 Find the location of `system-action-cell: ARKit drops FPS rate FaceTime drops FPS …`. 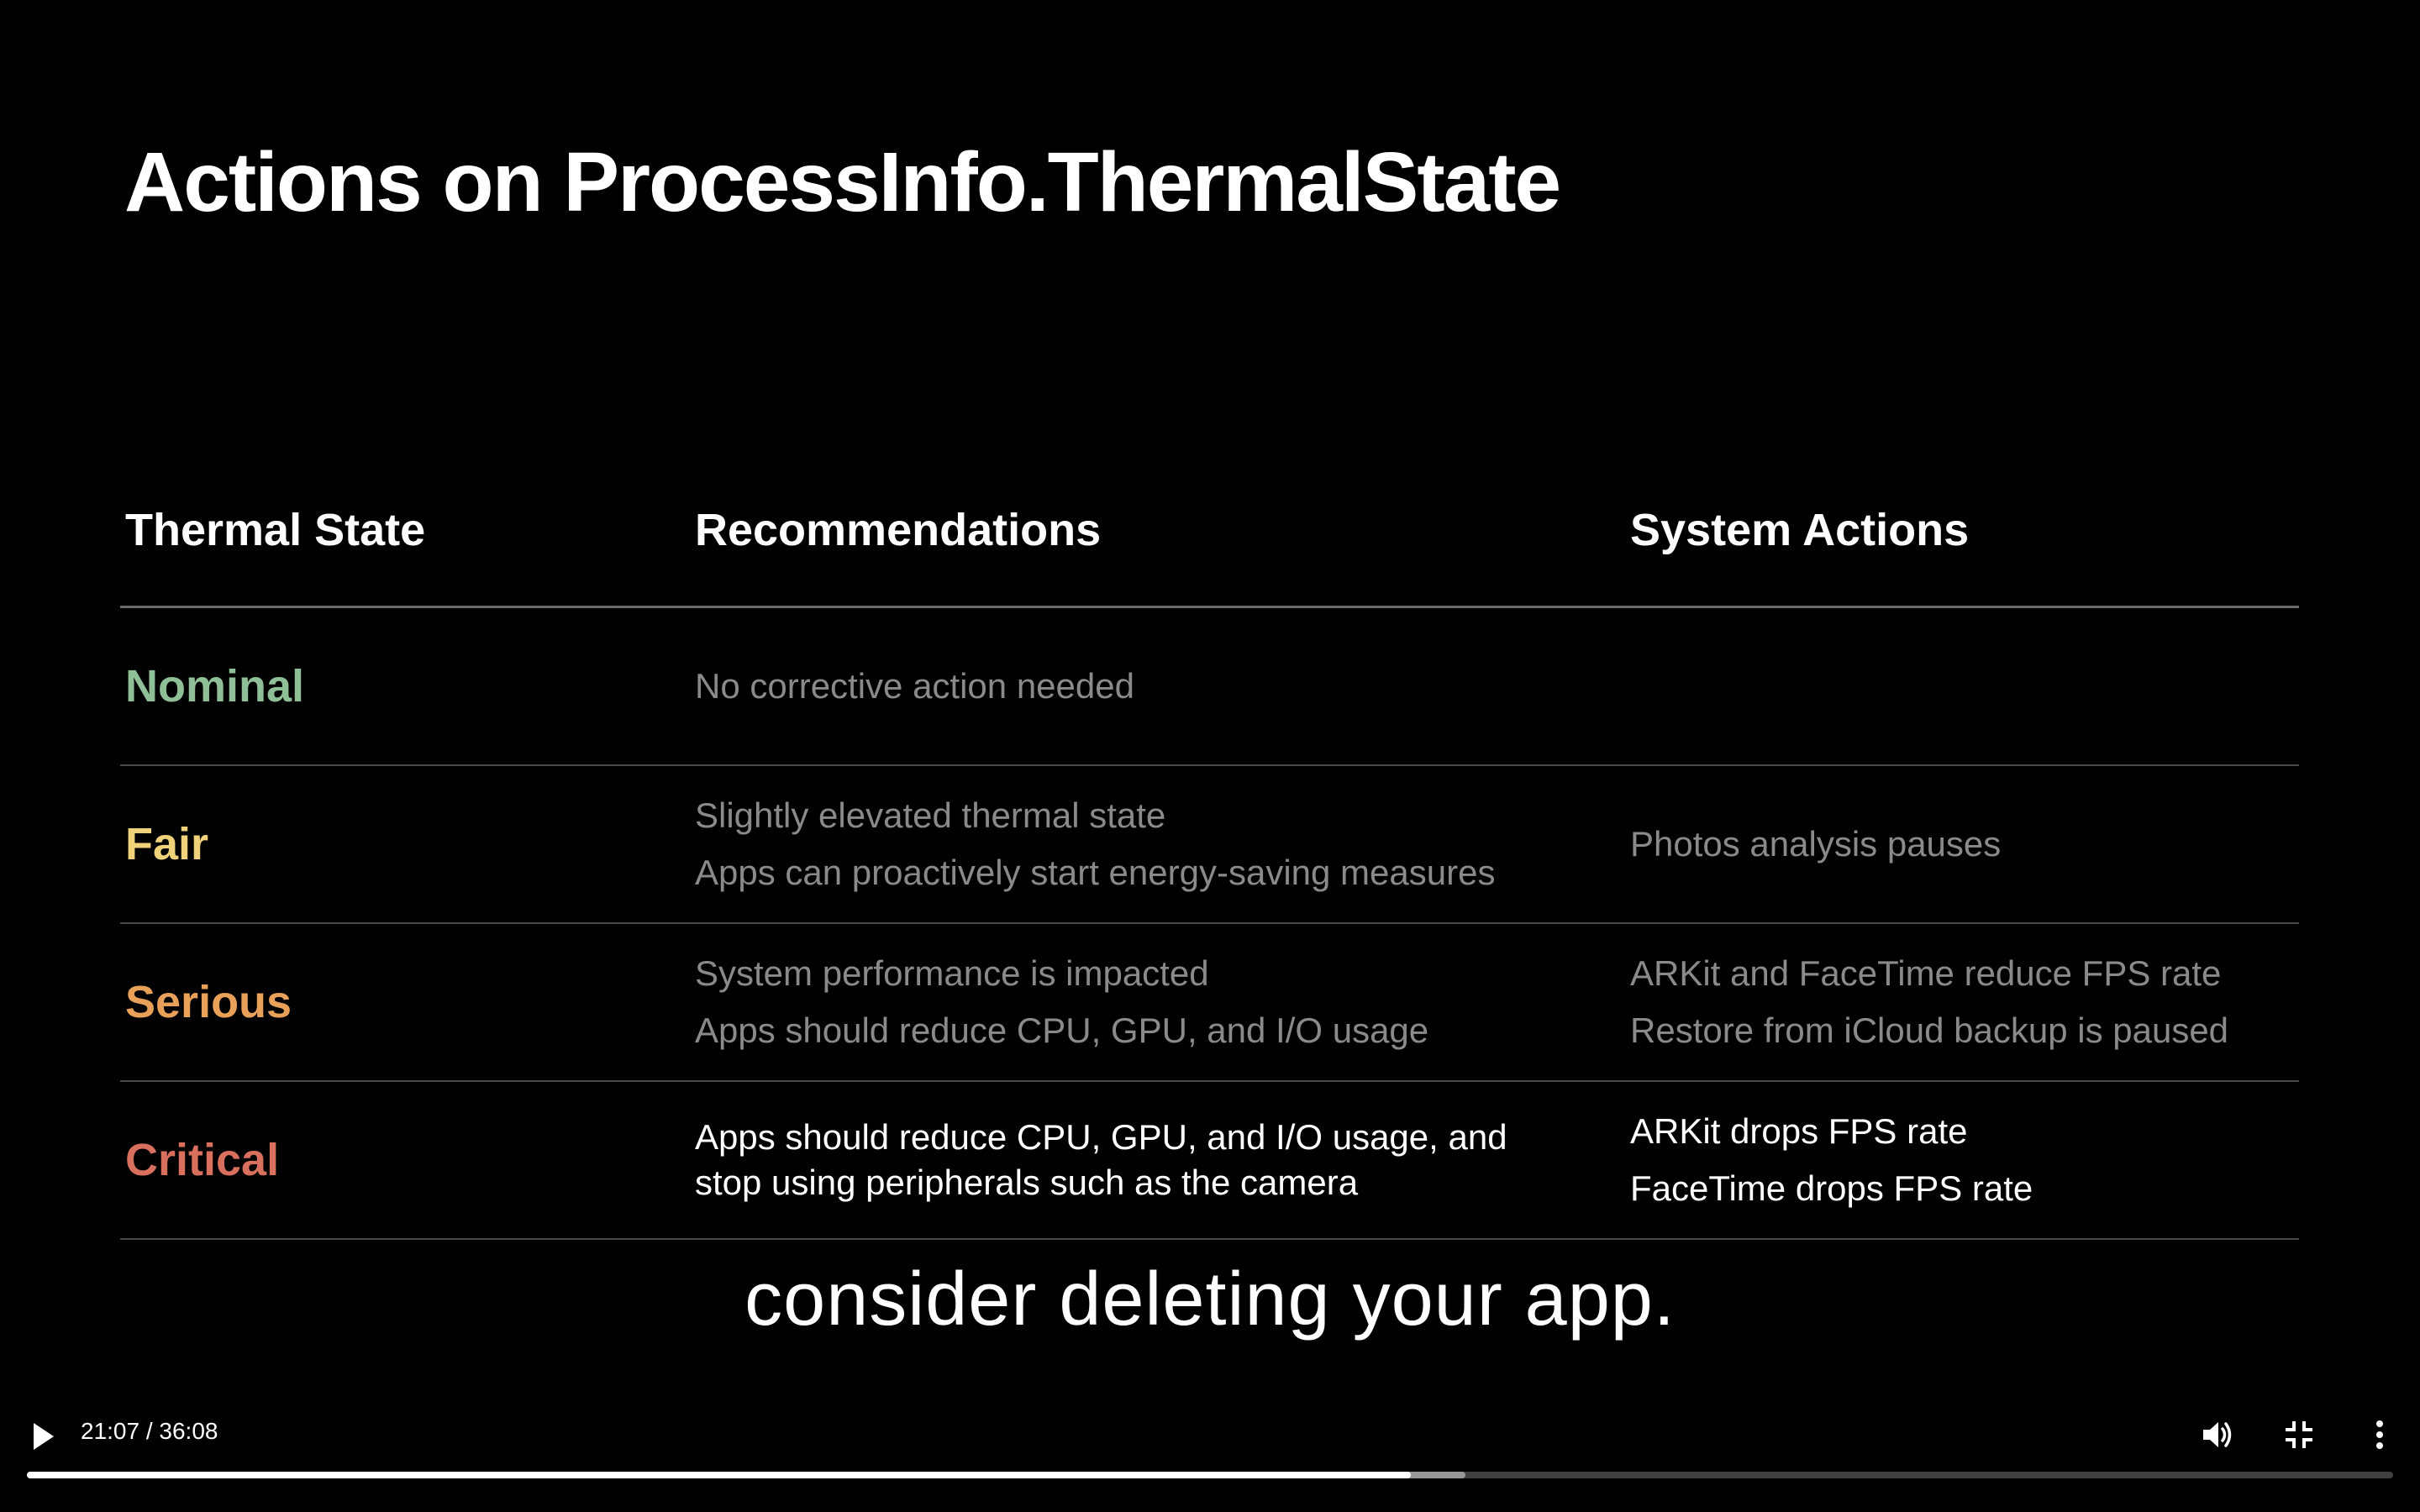

system-action-cell: ARKit drops FPS rate FaceTime drops FPS … is located at coordinates (1831, 1160).